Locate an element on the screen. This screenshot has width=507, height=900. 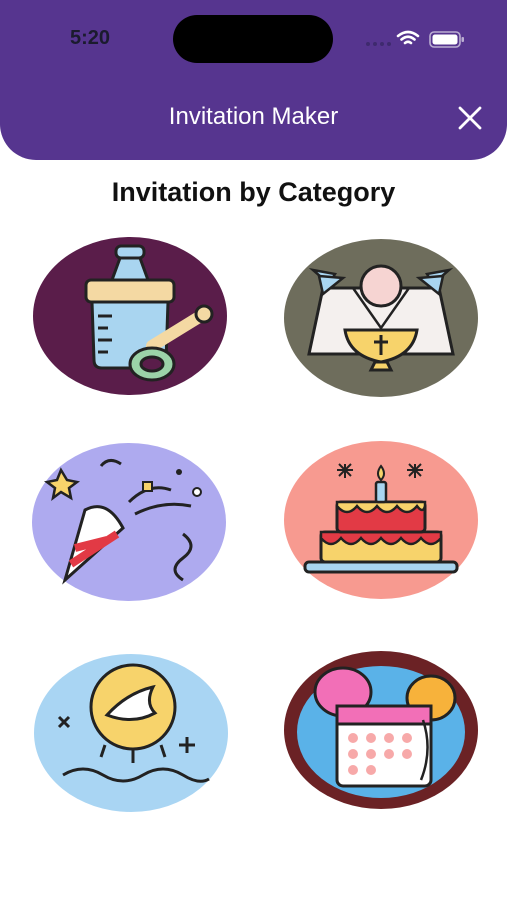
close-button is located at coordinates (470, 118).